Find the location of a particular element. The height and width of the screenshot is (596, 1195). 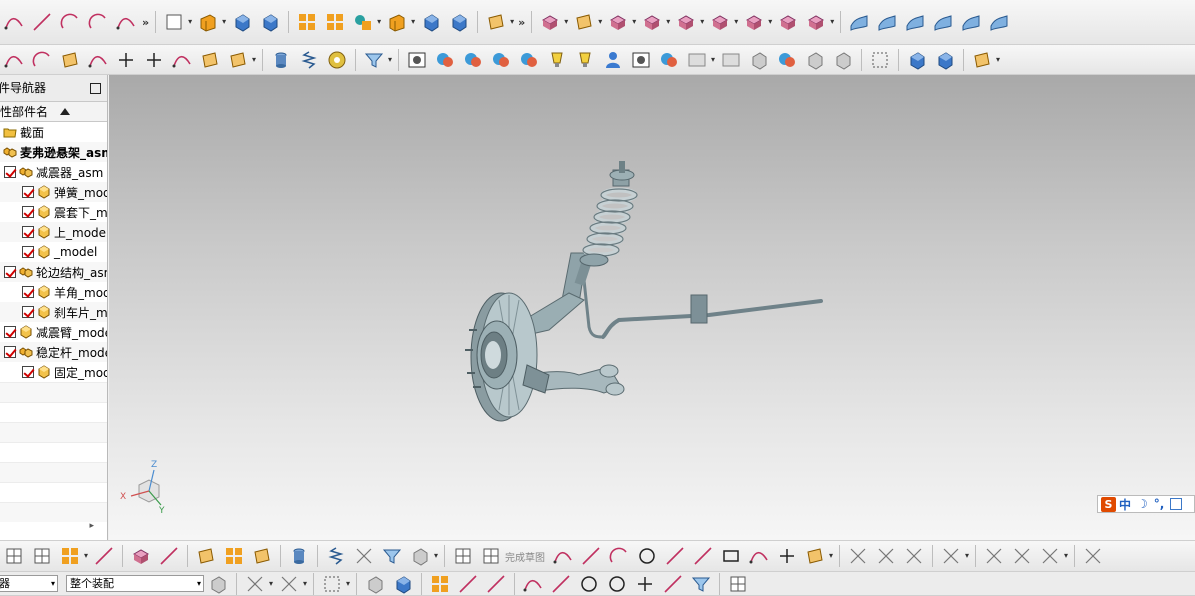

view-icon is located at coordinates (697, 60).